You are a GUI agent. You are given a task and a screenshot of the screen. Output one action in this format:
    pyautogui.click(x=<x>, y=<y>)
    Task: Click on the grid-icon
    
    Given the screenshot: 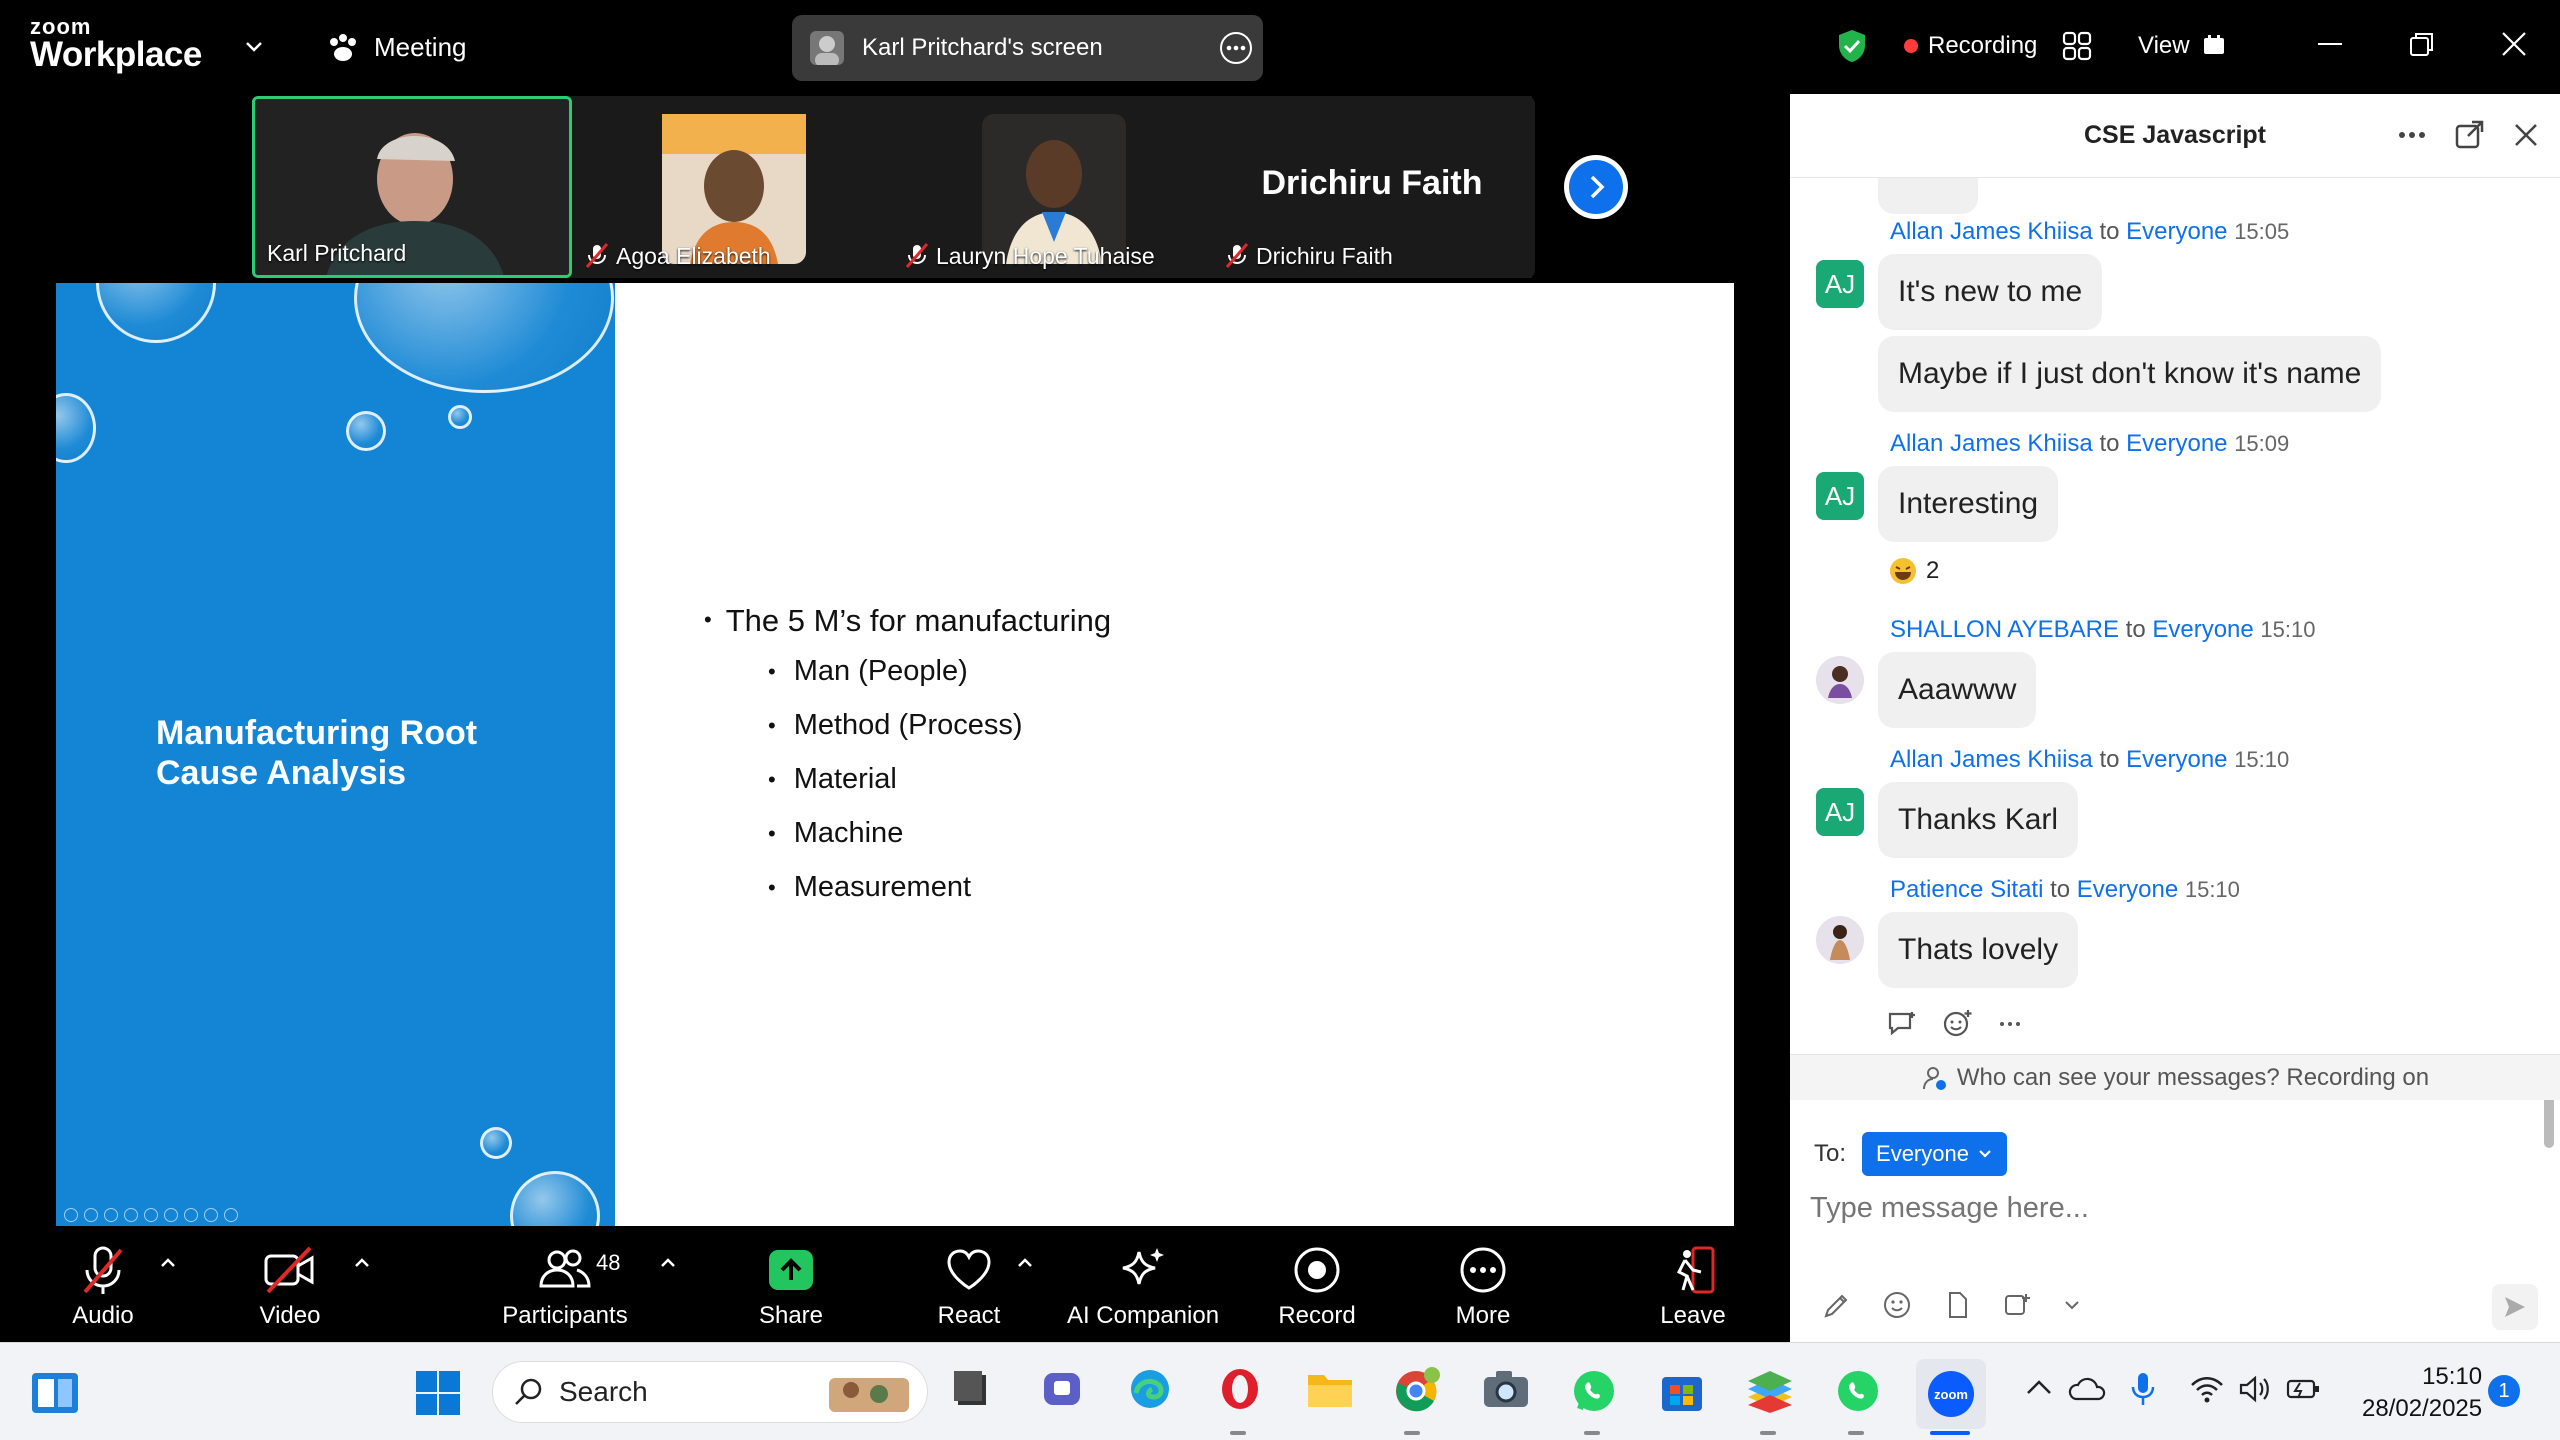 What is the action you would take?
    pyautogui.click(x=2077, y=46)
    